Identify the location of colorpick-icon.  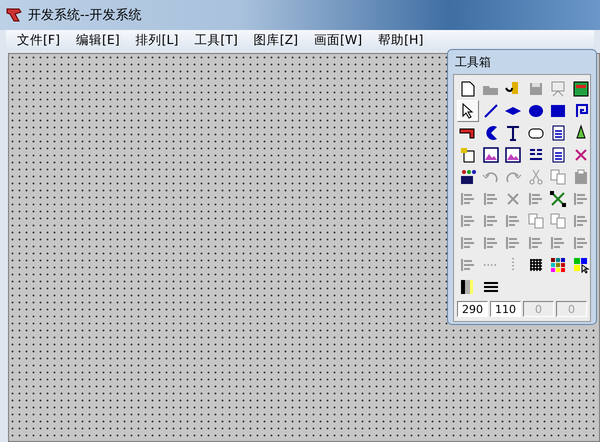
(582, 266).